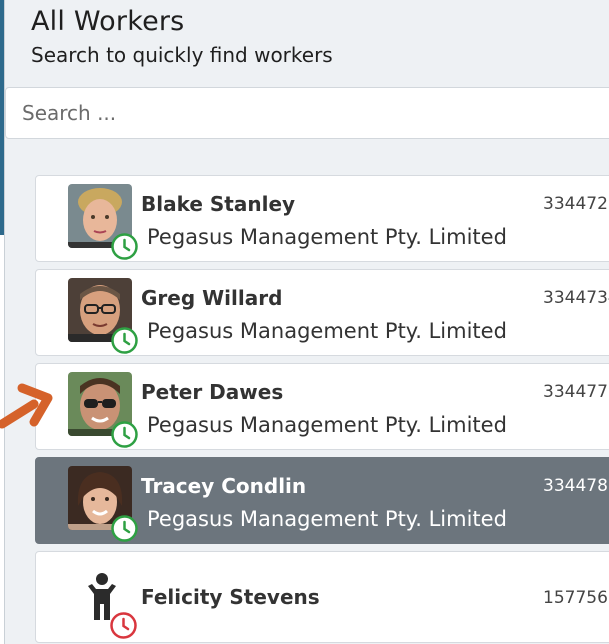  What do you see at coordinates (212, 392) in the screenshot?
I see `worker-name: Peter Dawes` at bounding box center [212, 392].